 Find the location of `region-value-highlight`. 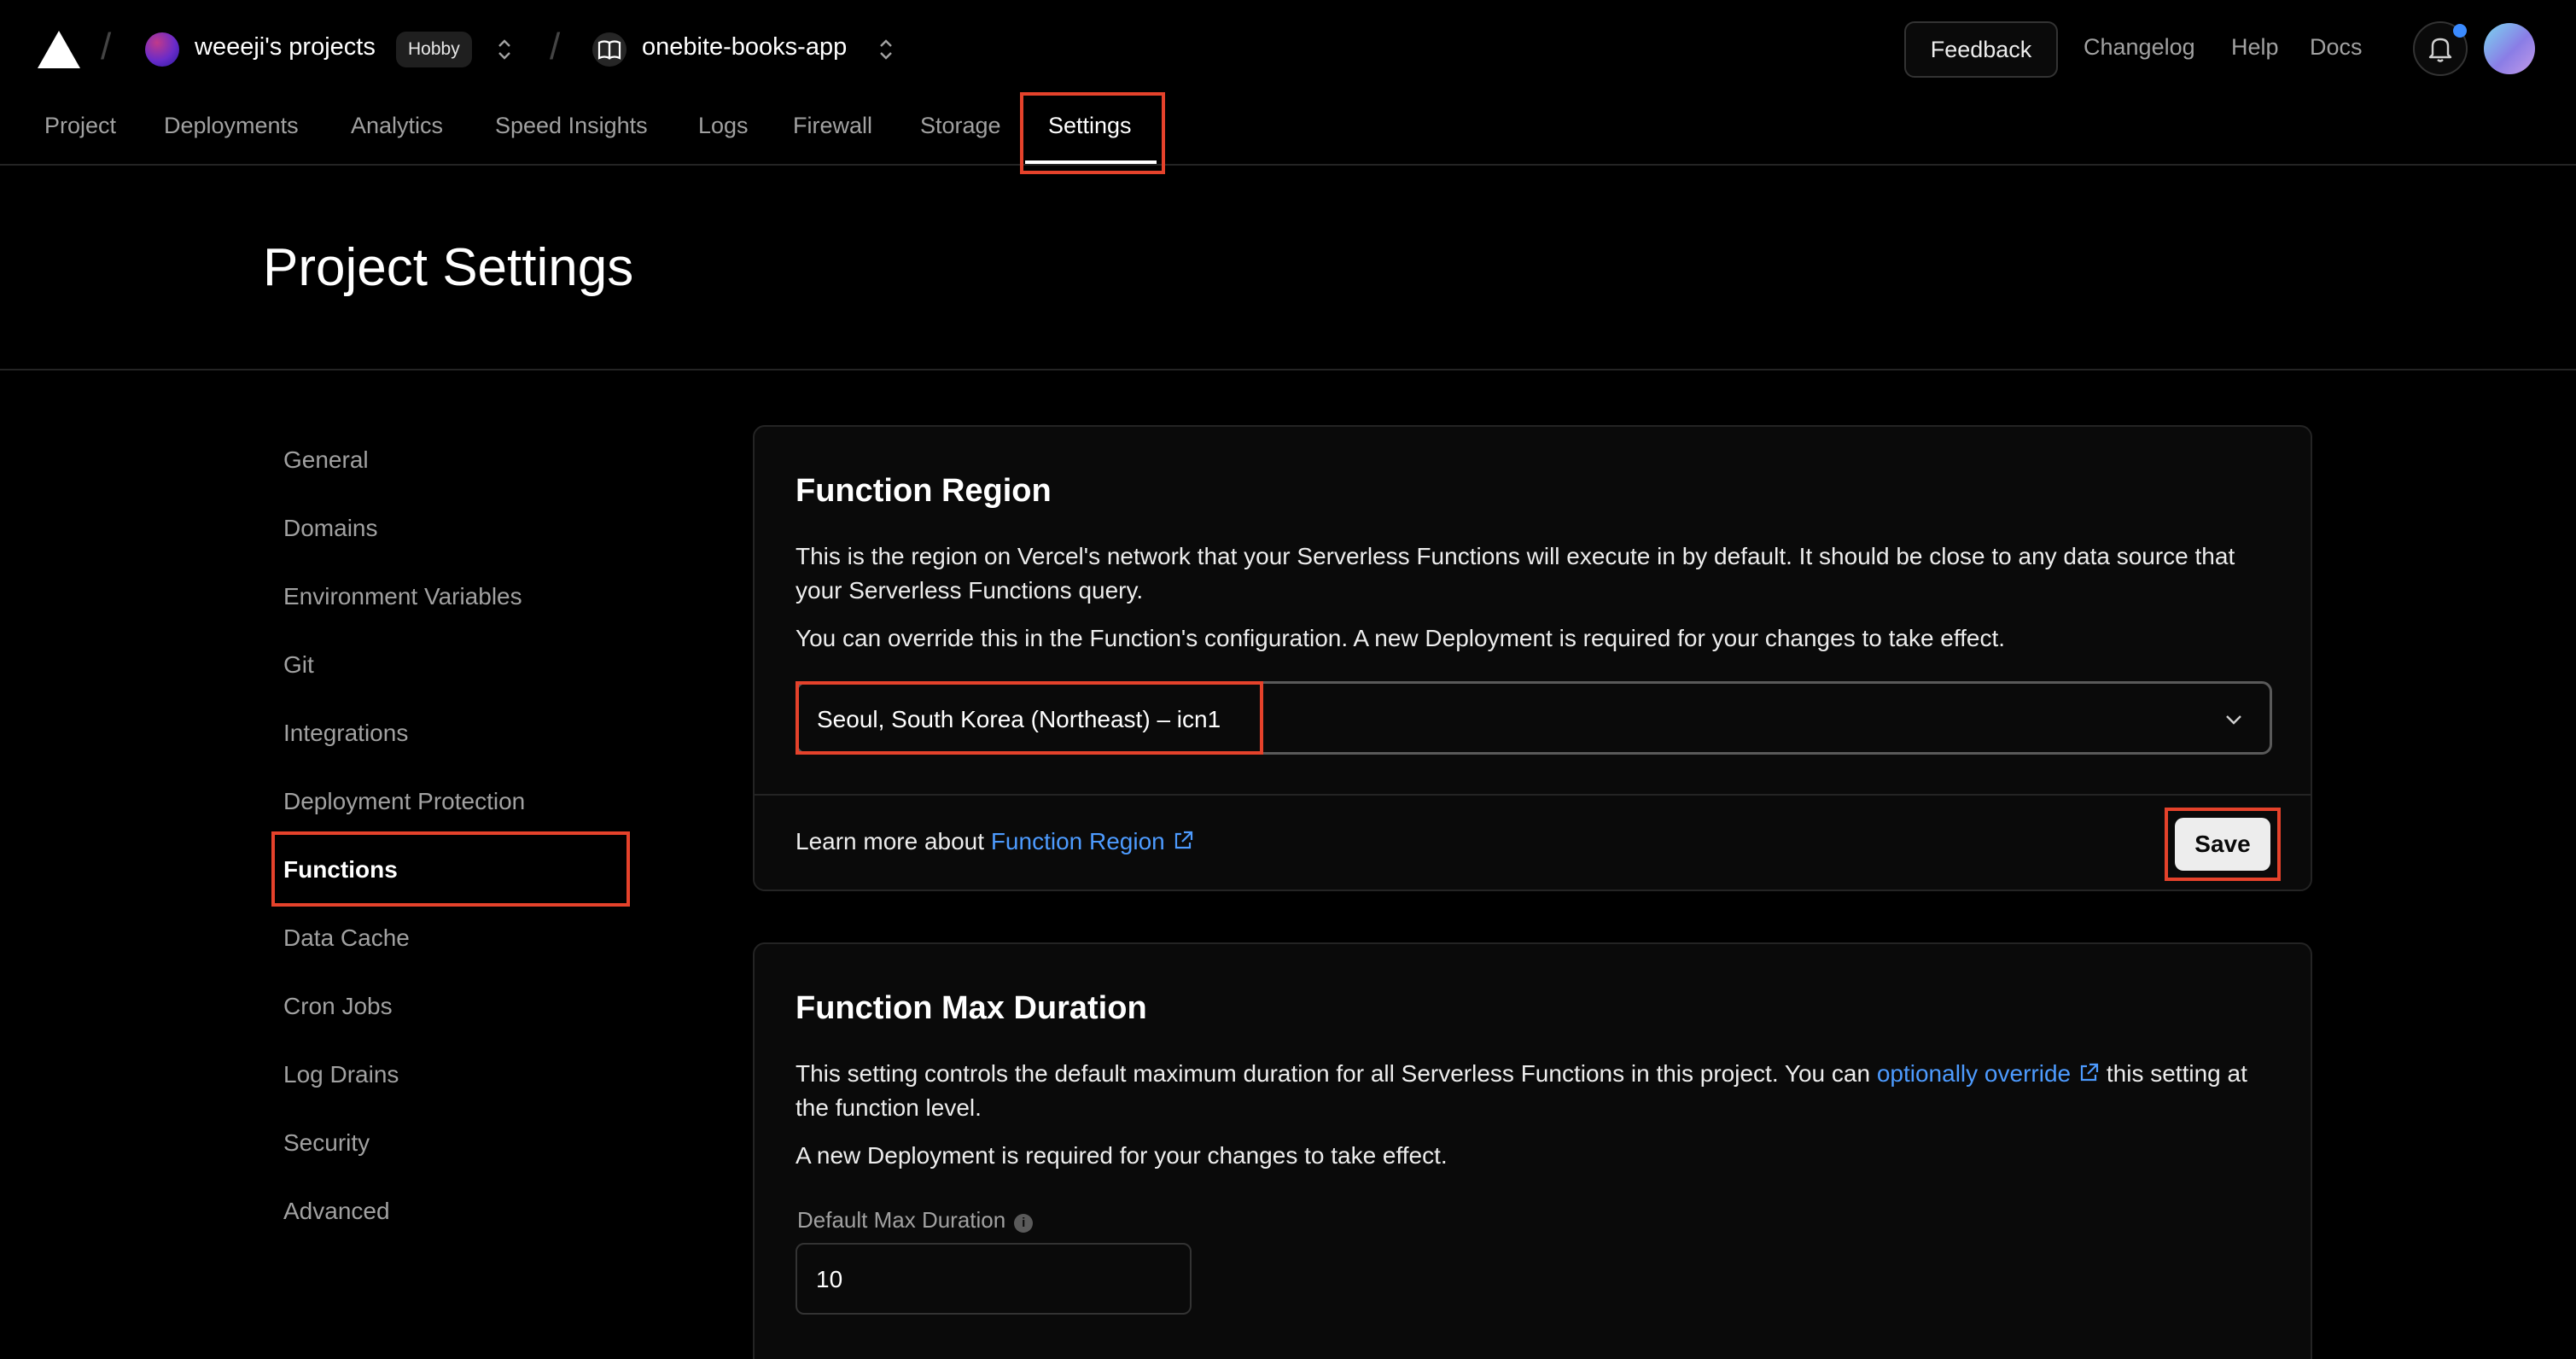

region-value-highlight is located at coordinates (1029, 718).